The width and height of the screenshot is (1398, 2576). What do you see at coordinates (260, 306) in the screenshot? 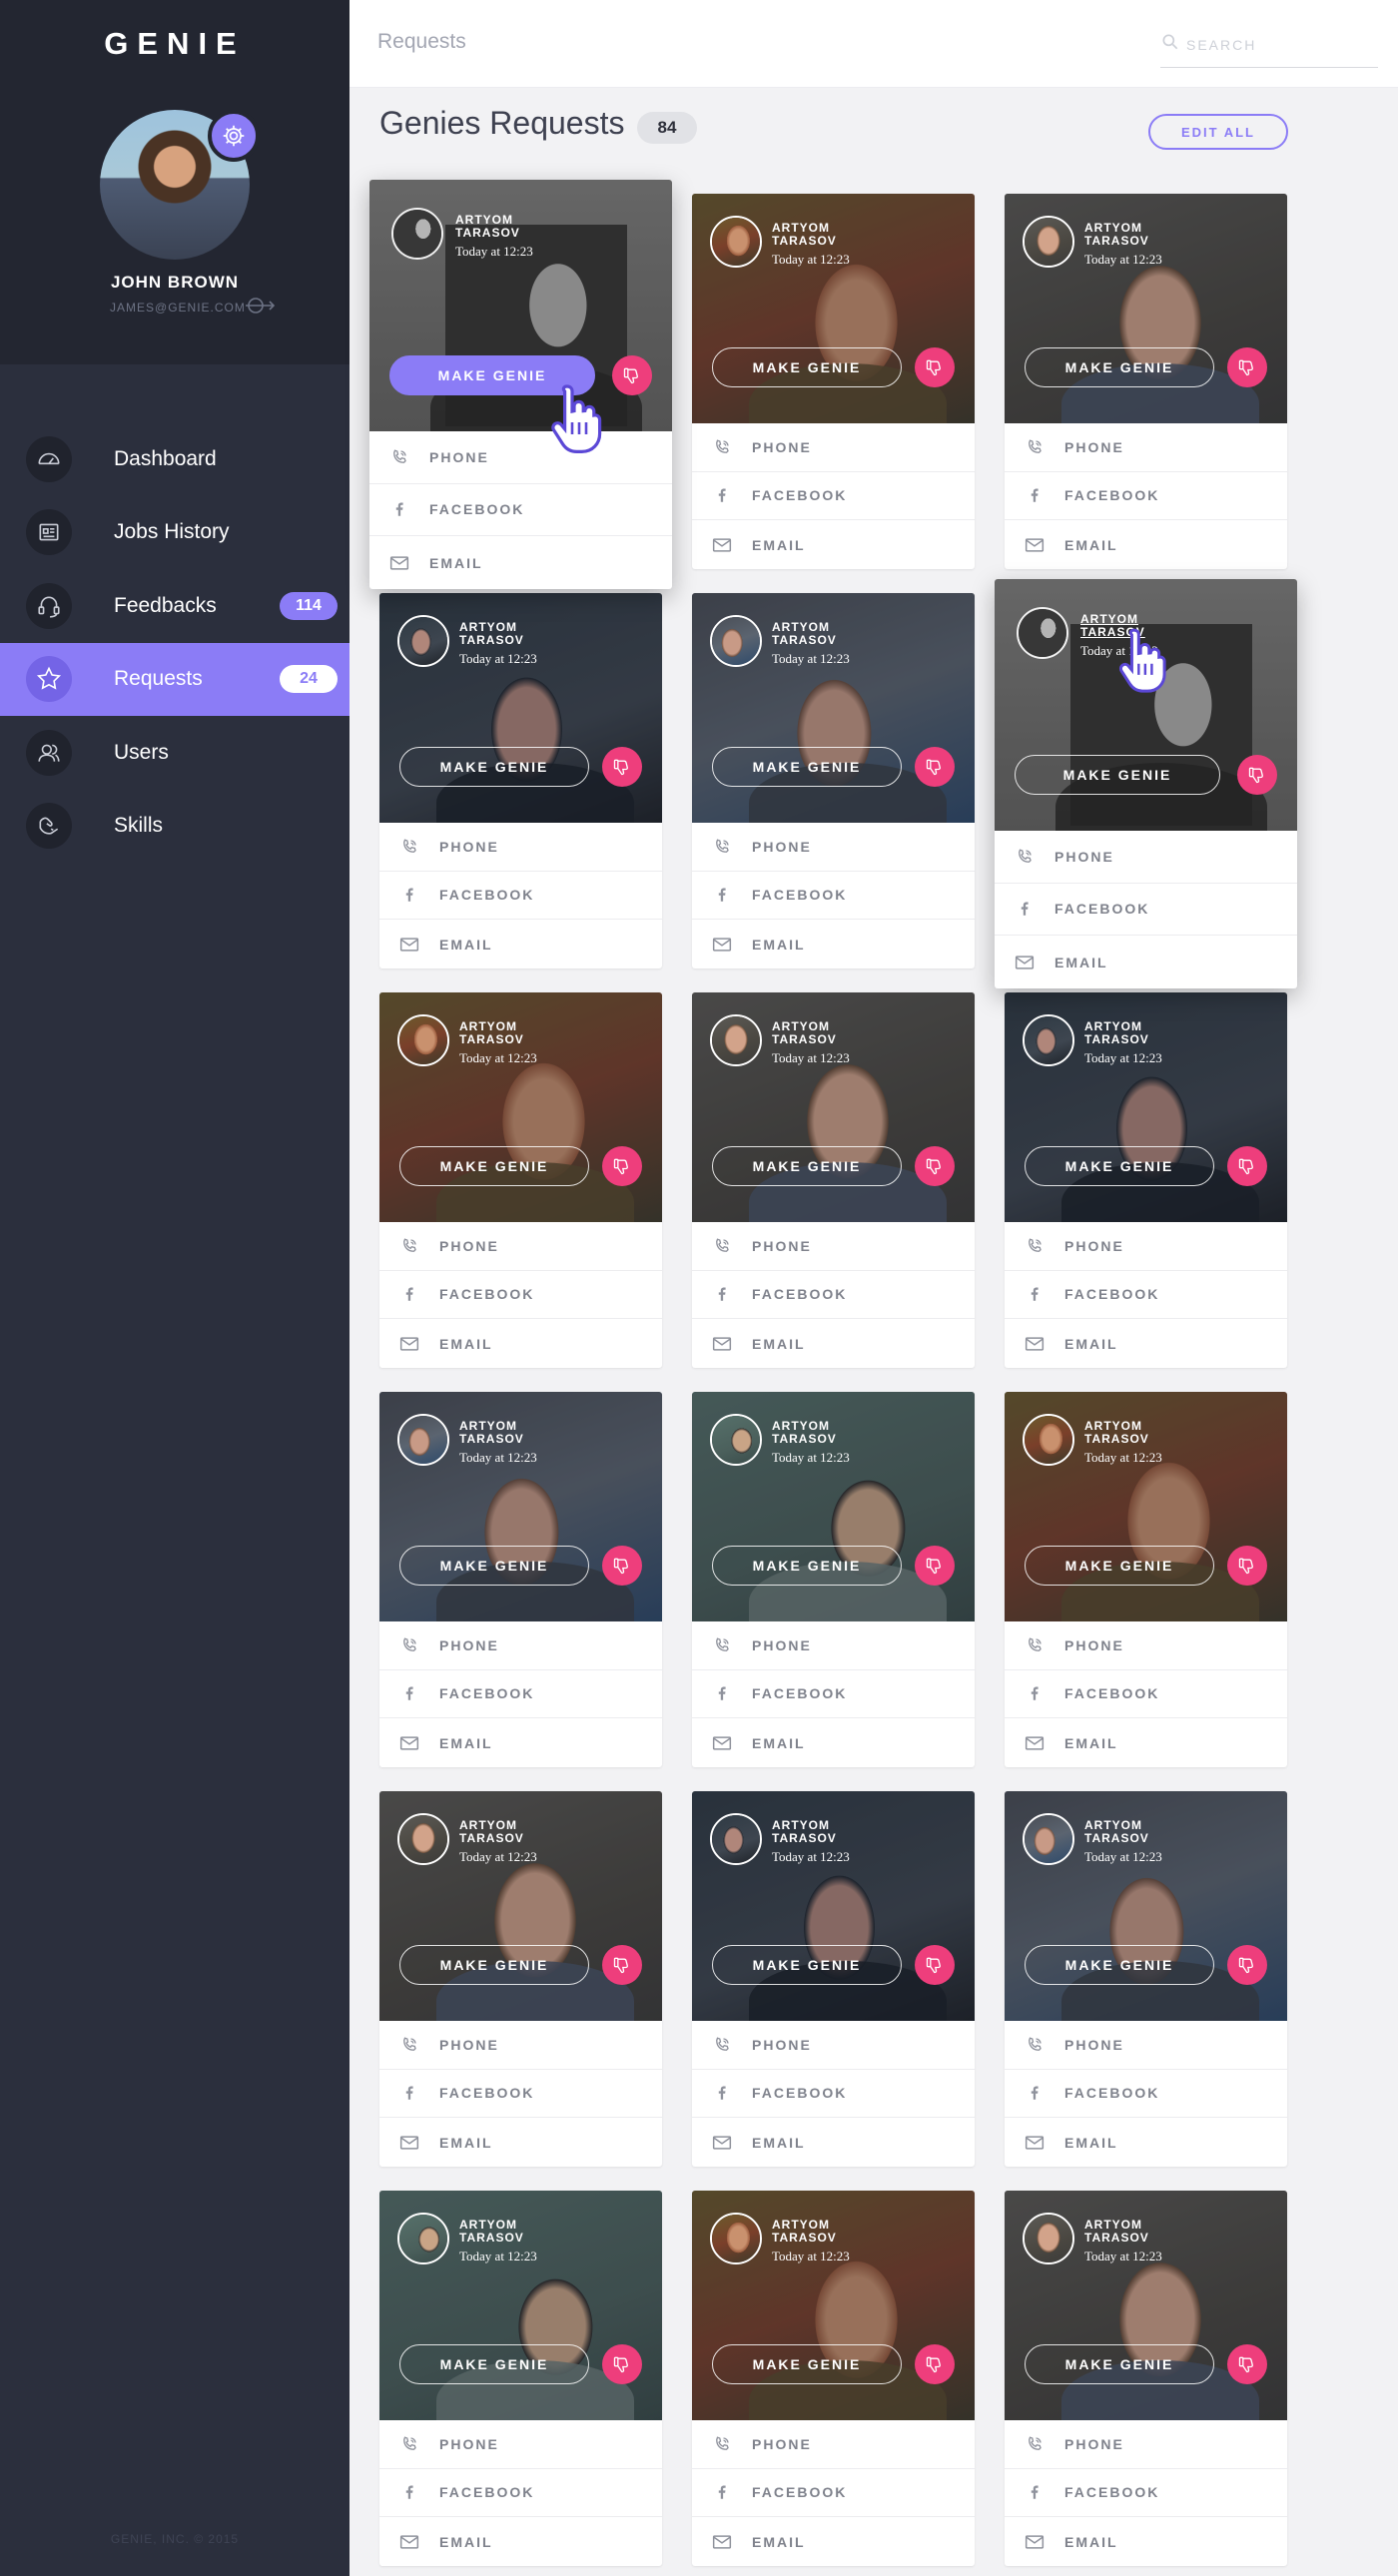
I see `logout-icon` at bounding box center [260, 306].